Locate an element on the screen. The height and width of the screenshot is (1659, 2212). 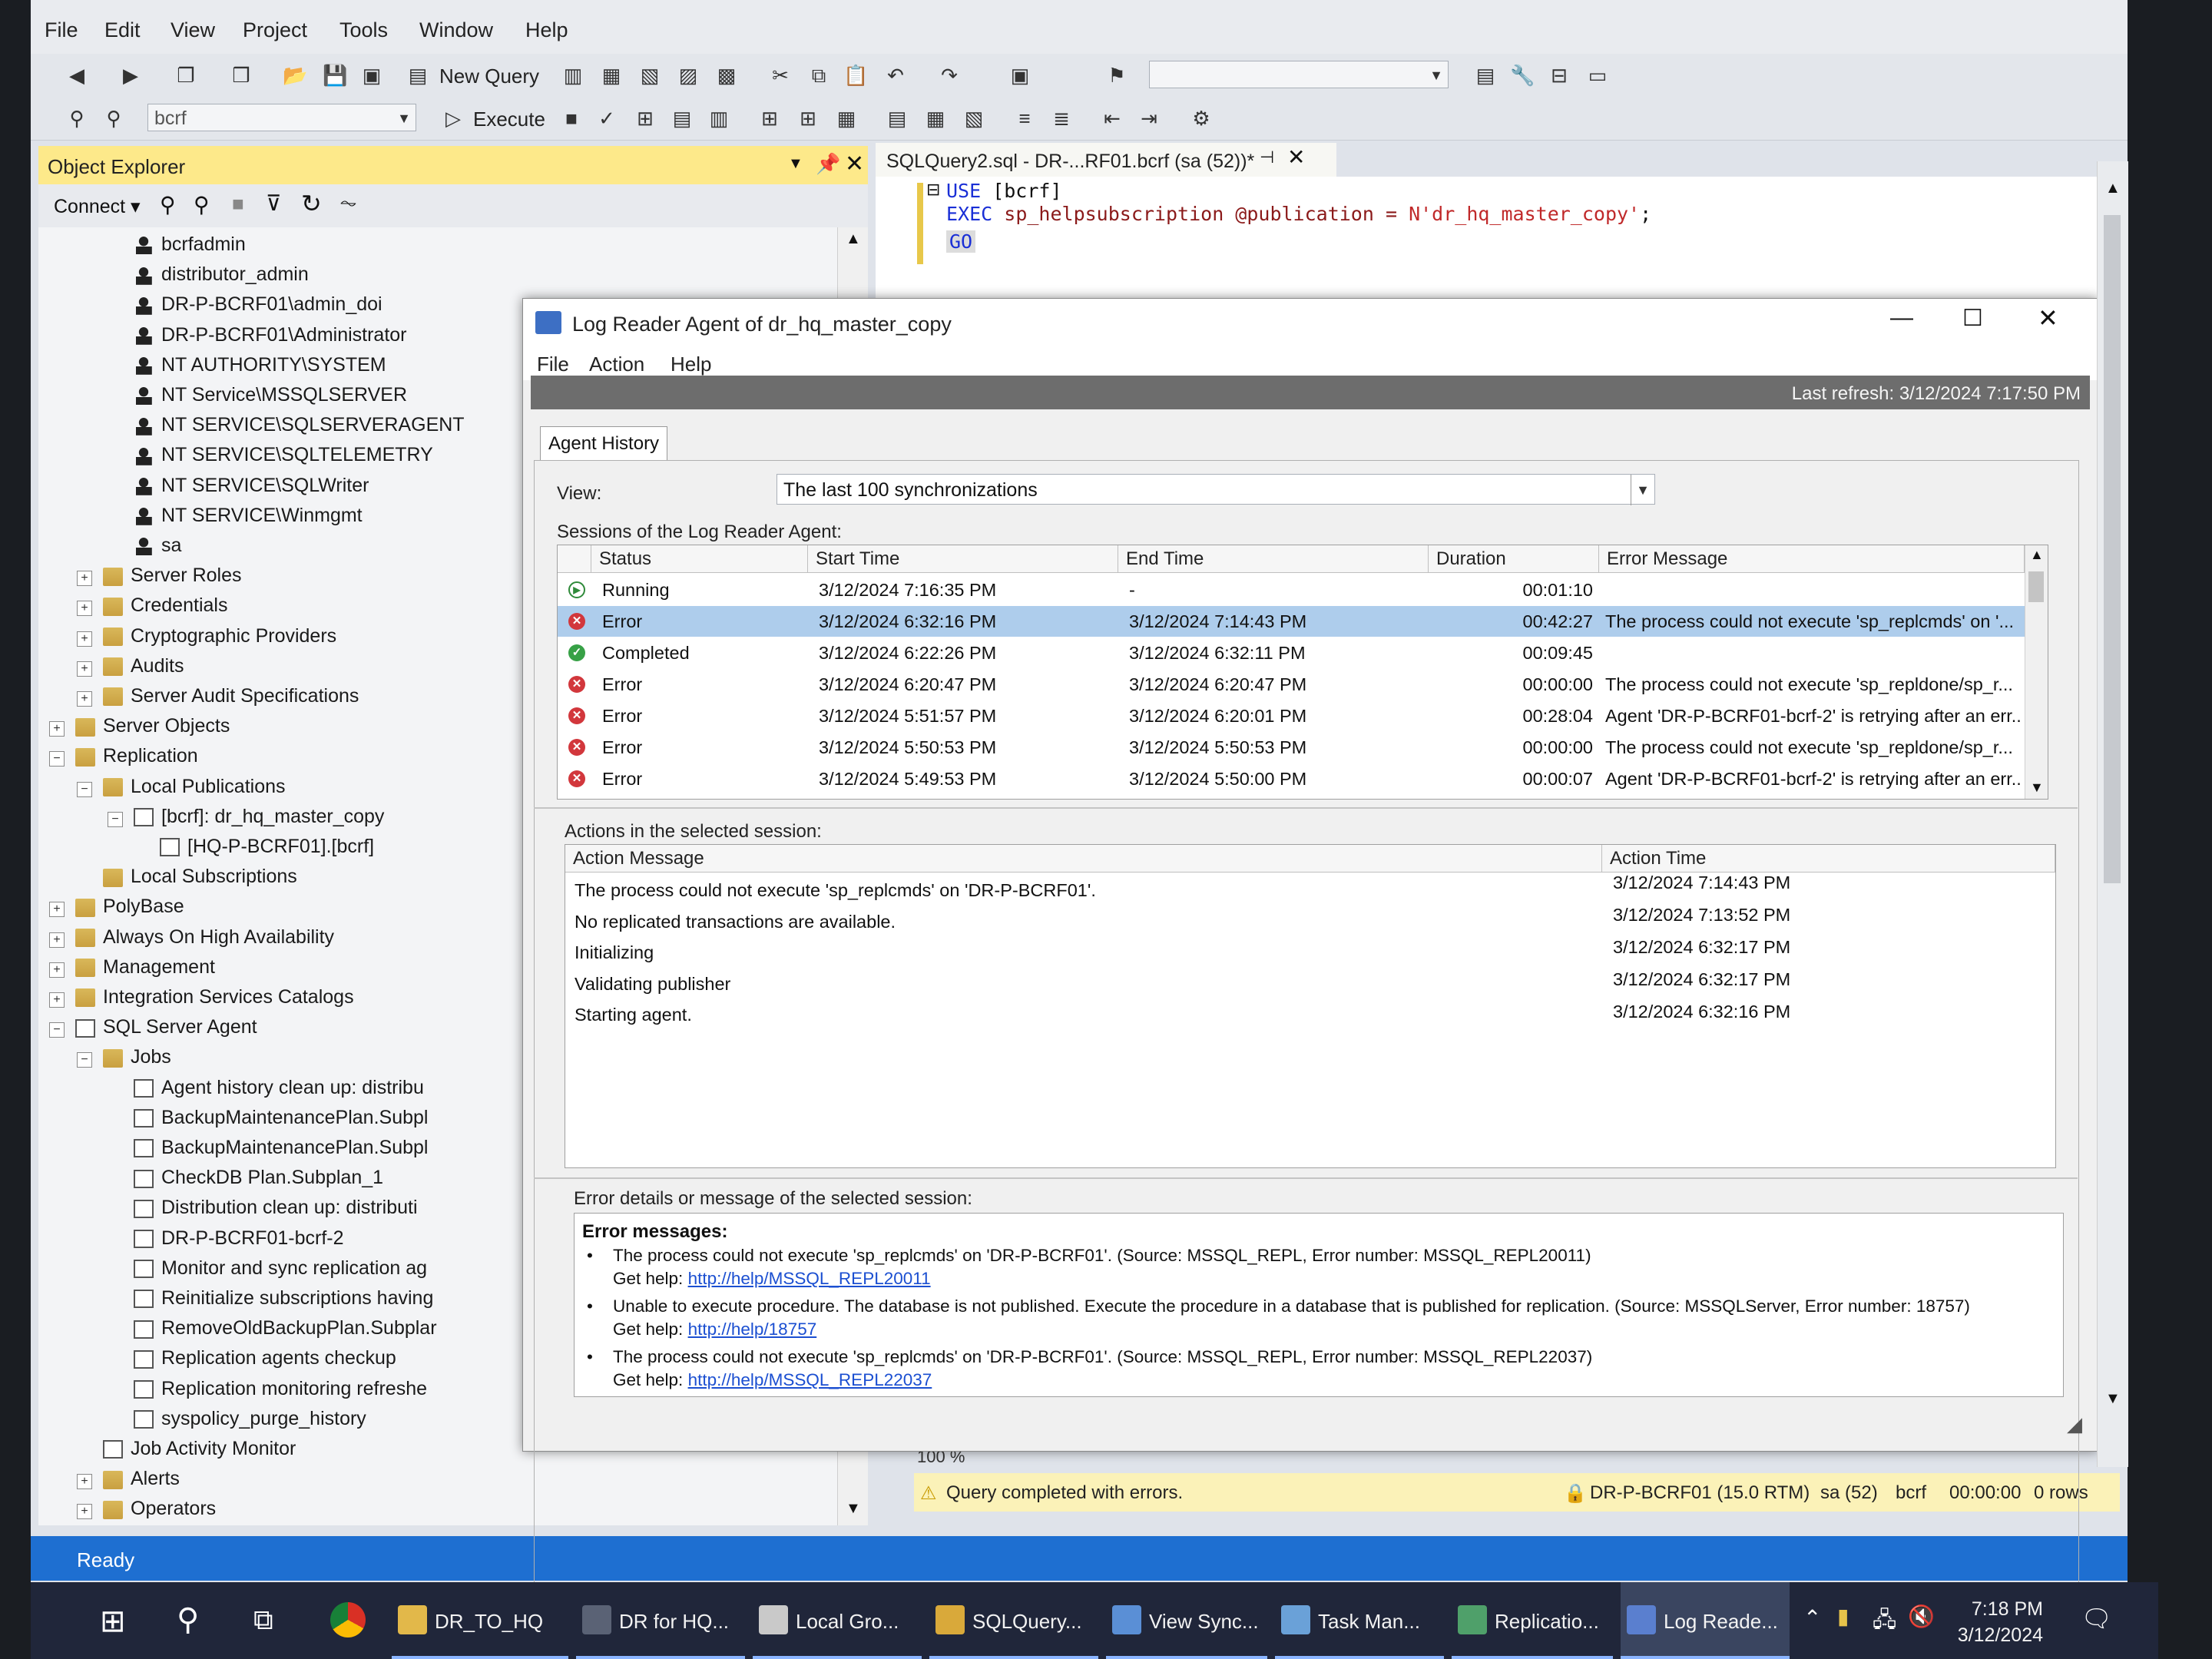
tree-node: NT SERVICE\SQLSERVERAGENT is located at coordinates (299, 425).